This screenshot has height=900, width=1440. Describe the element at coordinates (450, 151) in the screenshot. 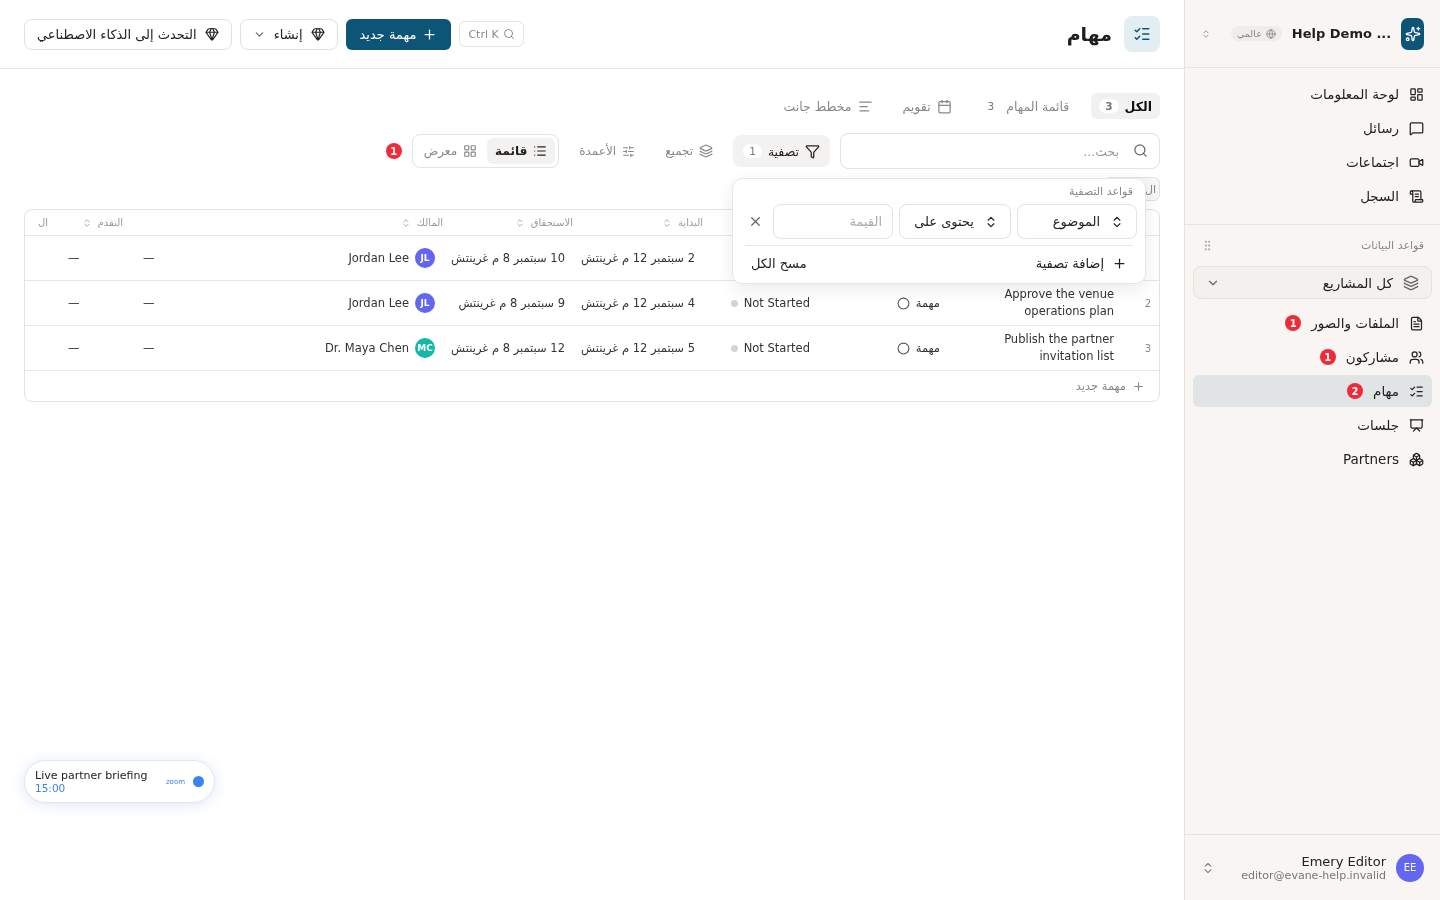

I see `view-toggle: معرض` at that location.